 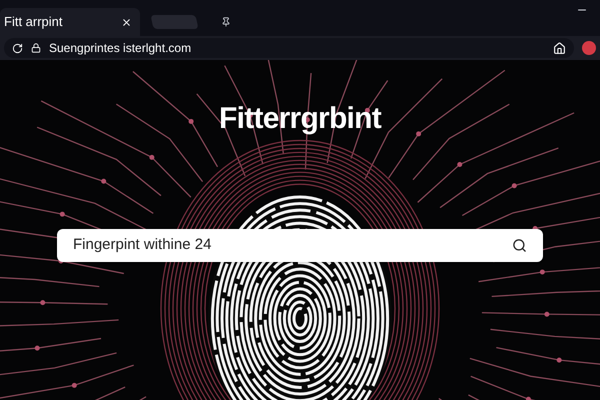 I want to click on profile-avatar, so click(x=589, y=48).